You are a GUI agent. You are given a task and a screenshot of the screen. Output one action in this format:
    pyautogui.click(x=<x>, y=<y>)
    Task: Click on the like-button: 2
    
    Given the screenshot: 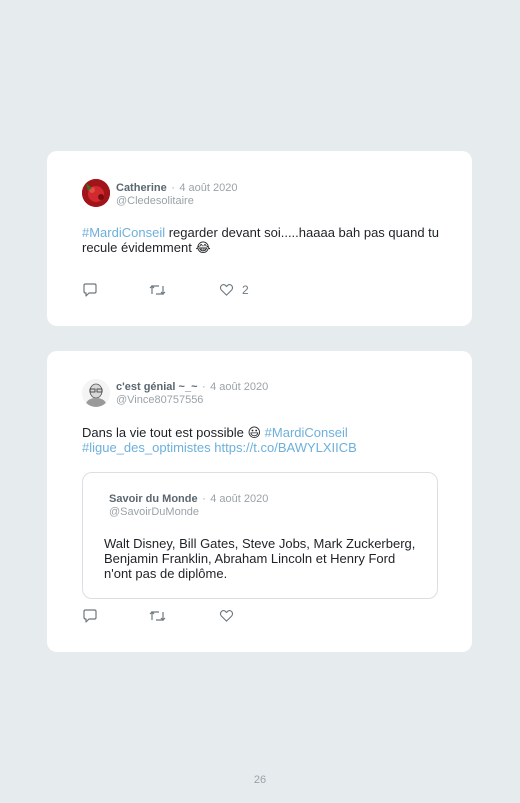 What is the action you would take?
    pyautogui.click(x=234, y=289)
    